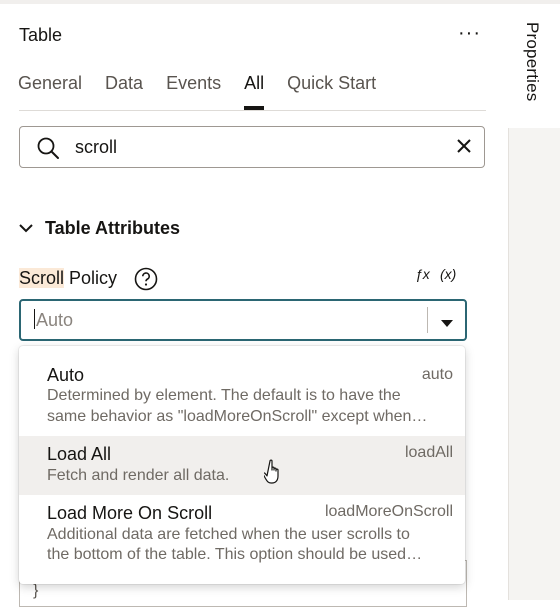 The width and height of the screenshot is (560, 607). I want to click on underlying-brace: }, so click(36, 590).